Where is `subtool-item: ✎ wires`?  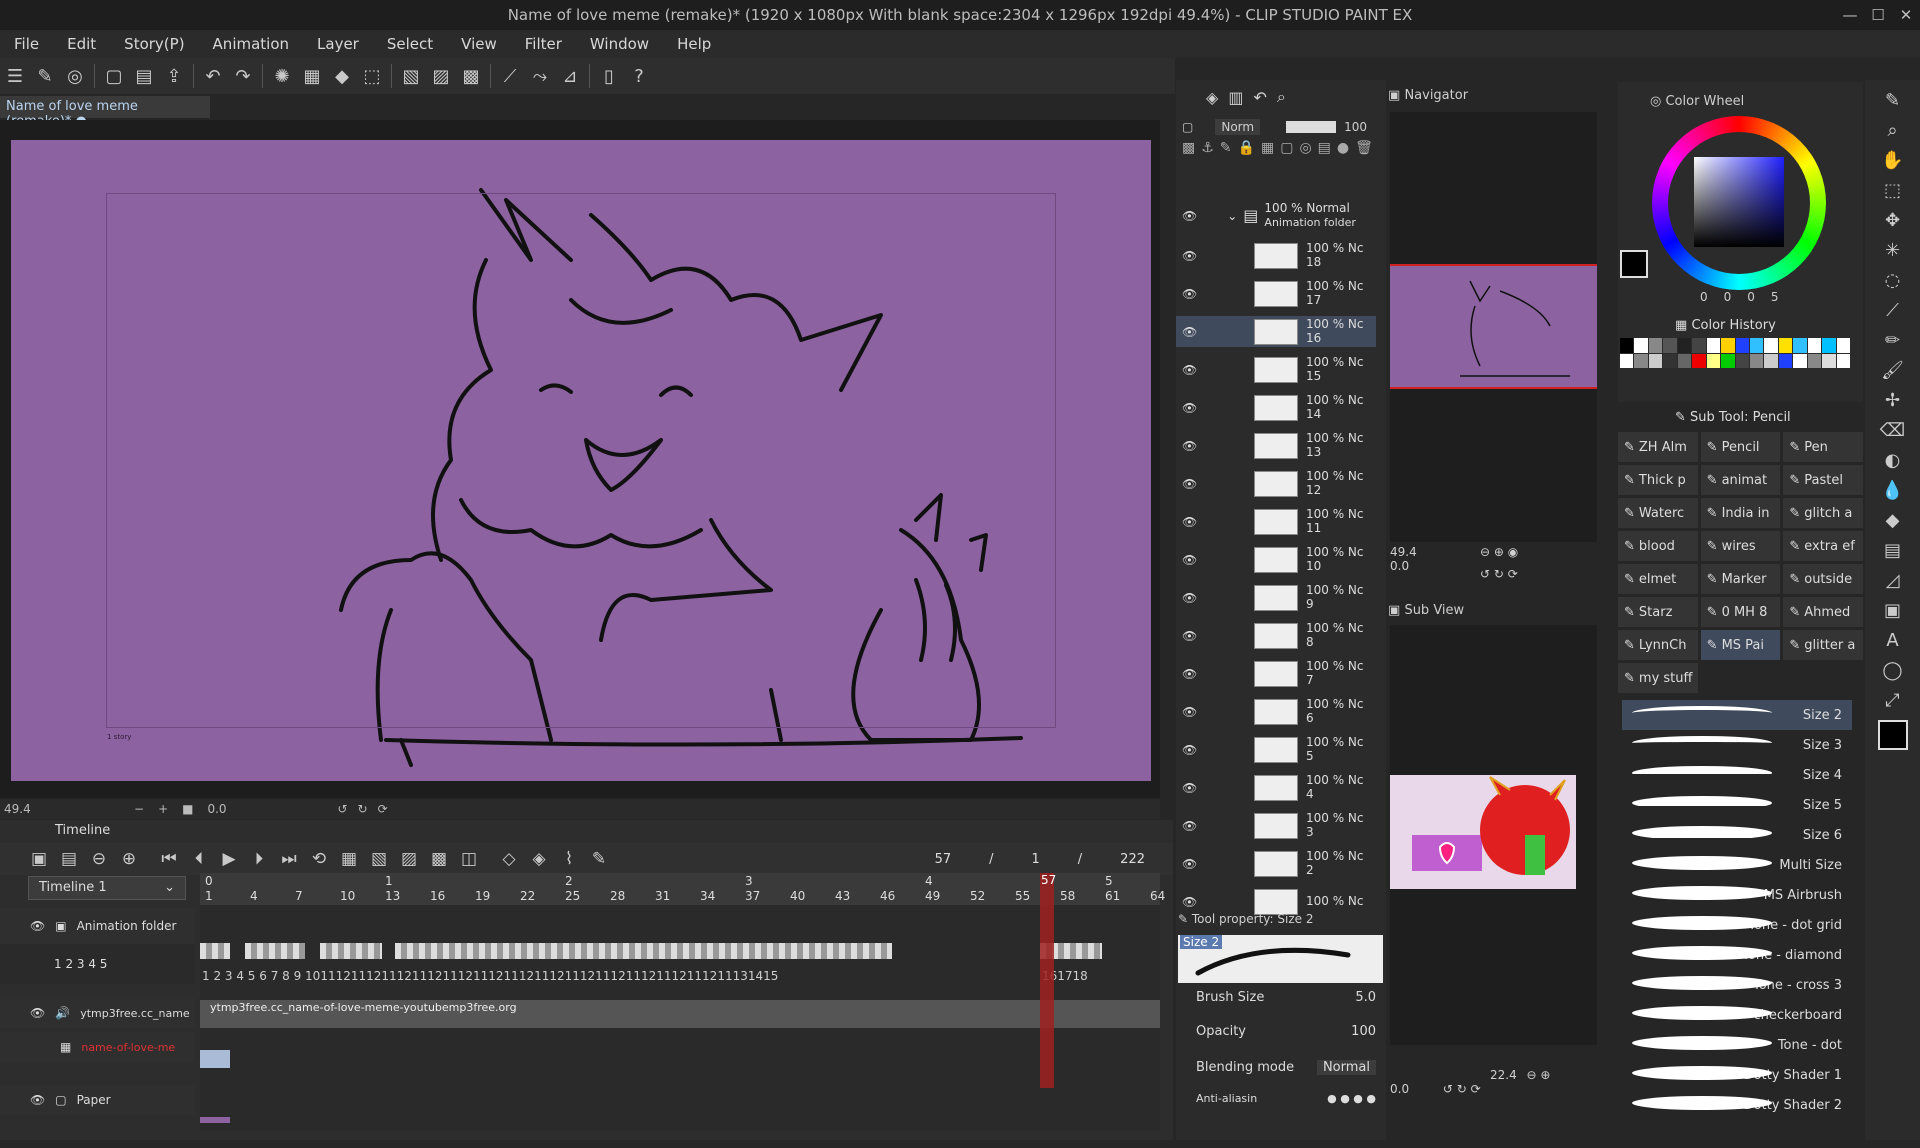
subtool-item: ✎ wires is located at coordinates (1740, 546).